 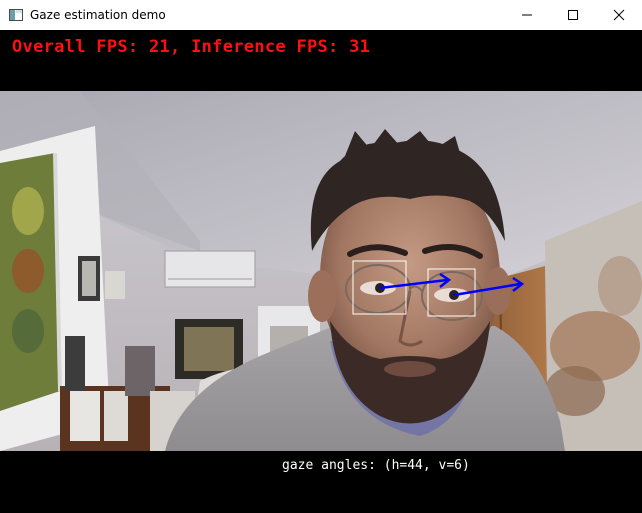 What do you see at coordinates (321, 60) in the screenshot?
I see `top-band: Overall FPS: 21, Inference FPS: 31` at bounding box center [321, 60].